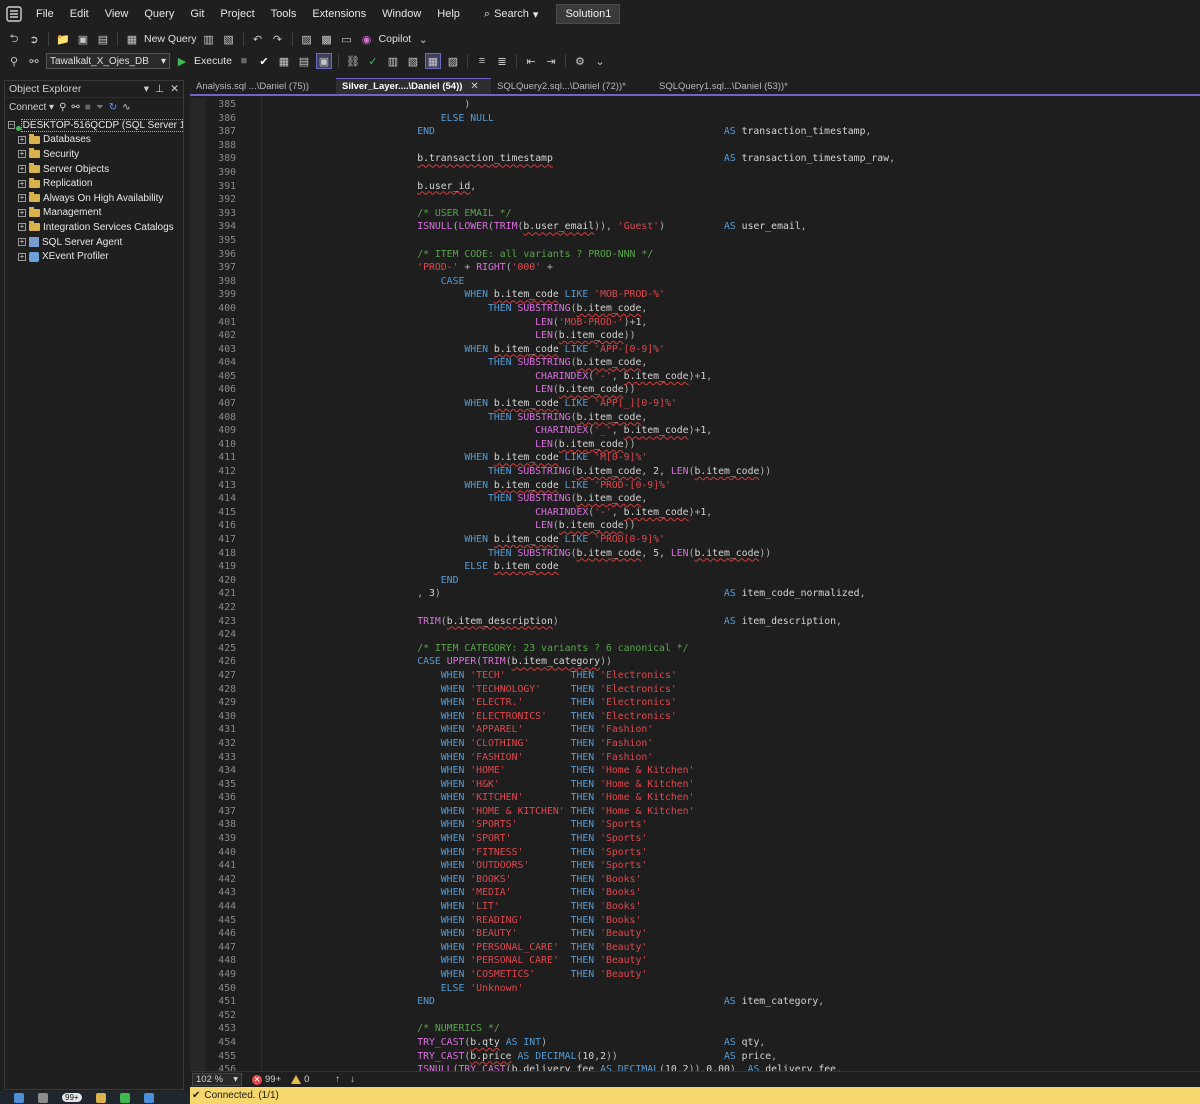 The height and width of the screenshot is (1104, 1200). Describe the element at coordinates (695, 350) in the screenshot. I see `code-line: 403 WHEN b.item_code LIKE 'APP-[0-9]%'` at that location.